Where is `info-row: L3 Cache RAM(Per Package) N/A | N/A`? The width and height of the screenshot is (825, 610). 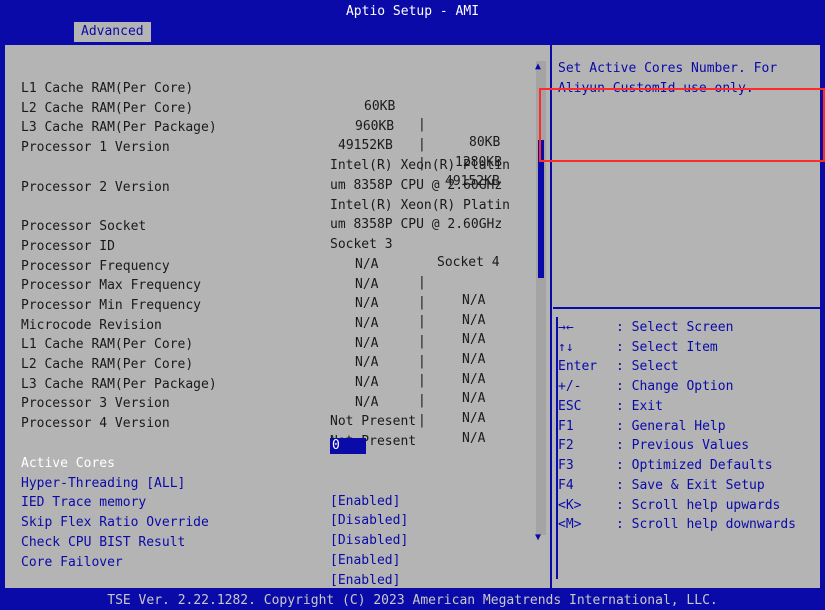 info-row: L3 Cache RAM(Per Package) N/A | N/A is located at coordinates (253, 411).